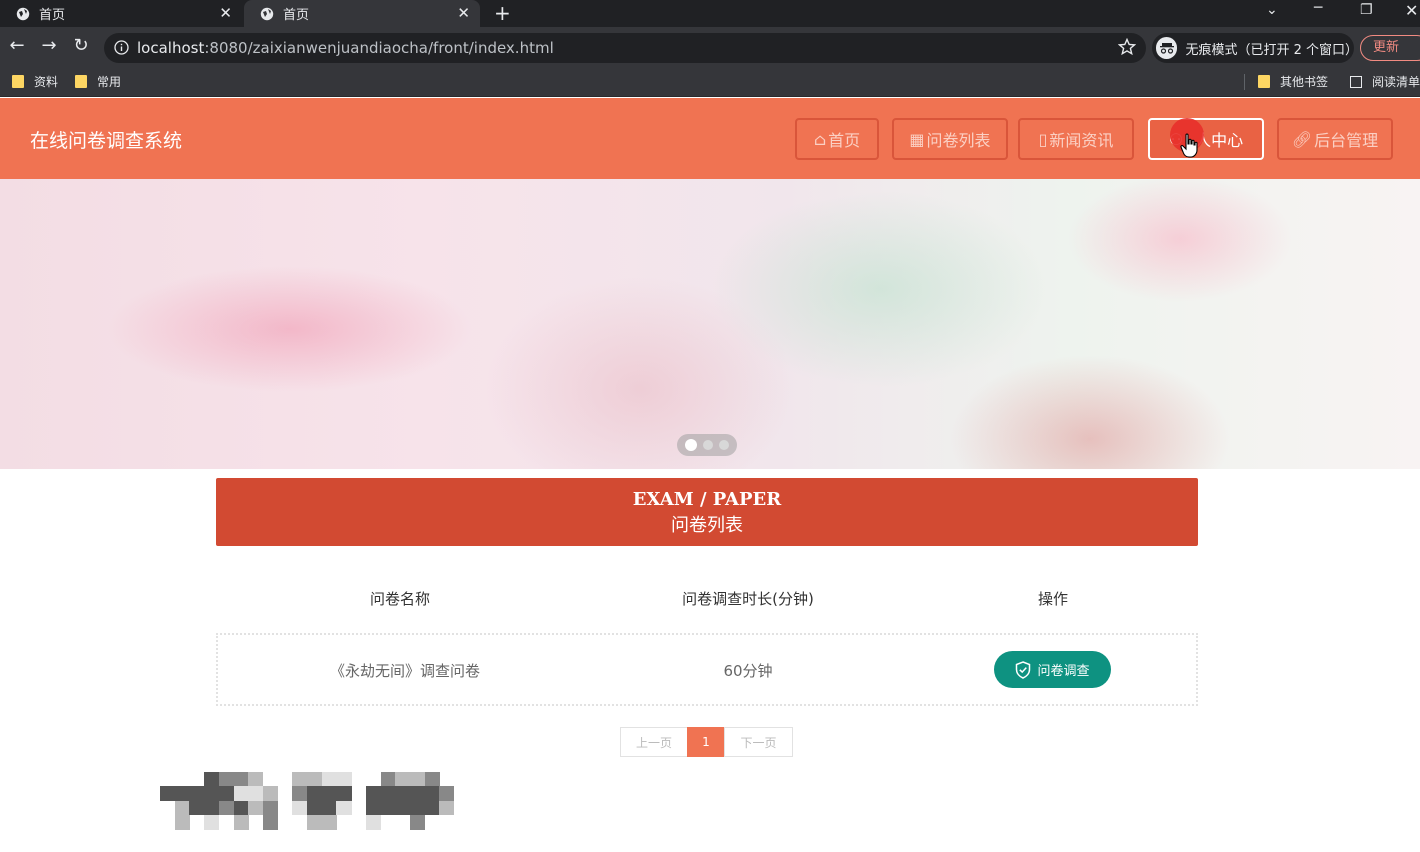 Image resolution: width=1420 pixels, height=852 pixels. I want to click on nav-survey-list: ▦ 问卷列表, so click(950, 139).